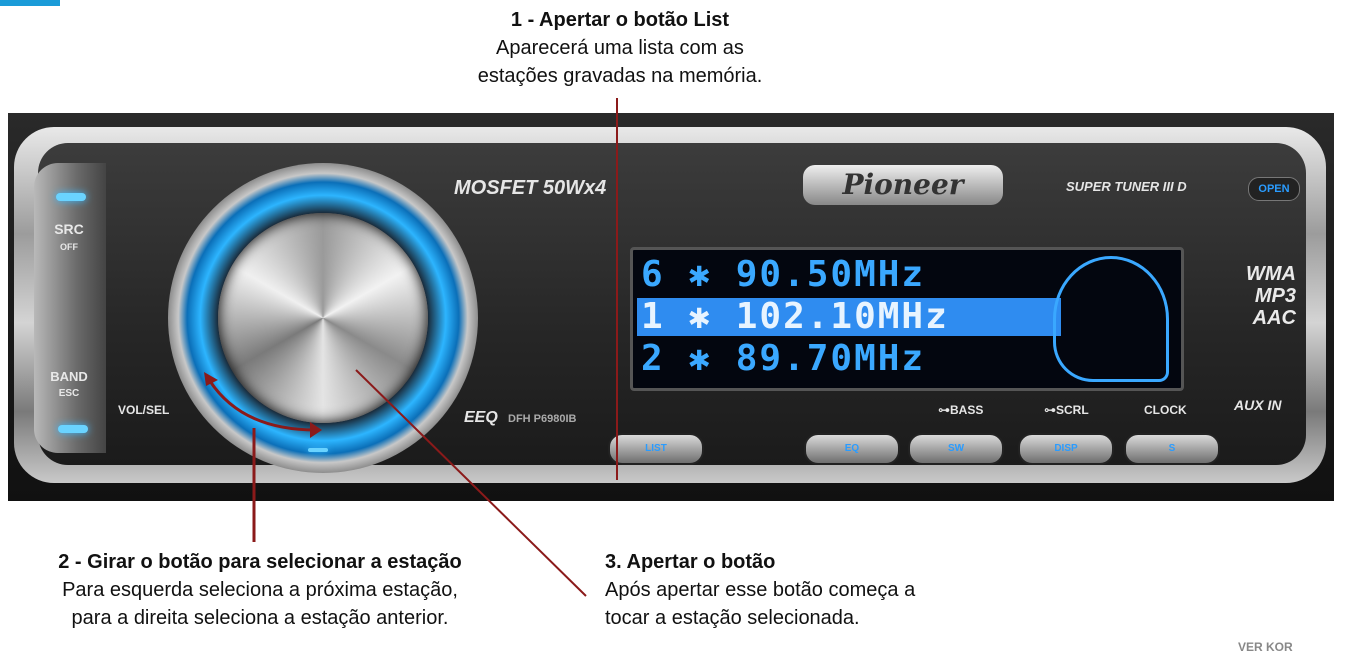 This screenshot has width=1348, height=654. Describe the element at coordinates (69, 229) in the screenshot. I see `src-label: SRC` at that location.